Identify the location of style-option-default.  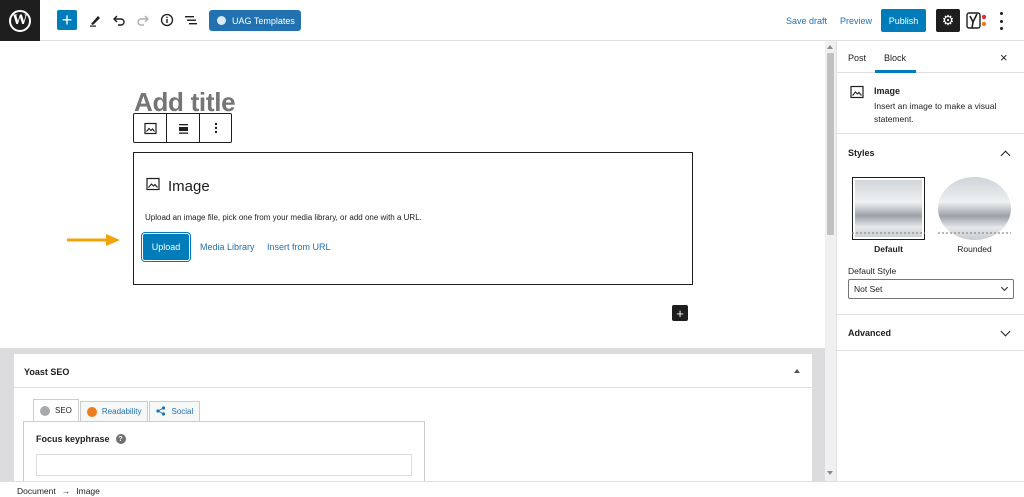
(888, 208).